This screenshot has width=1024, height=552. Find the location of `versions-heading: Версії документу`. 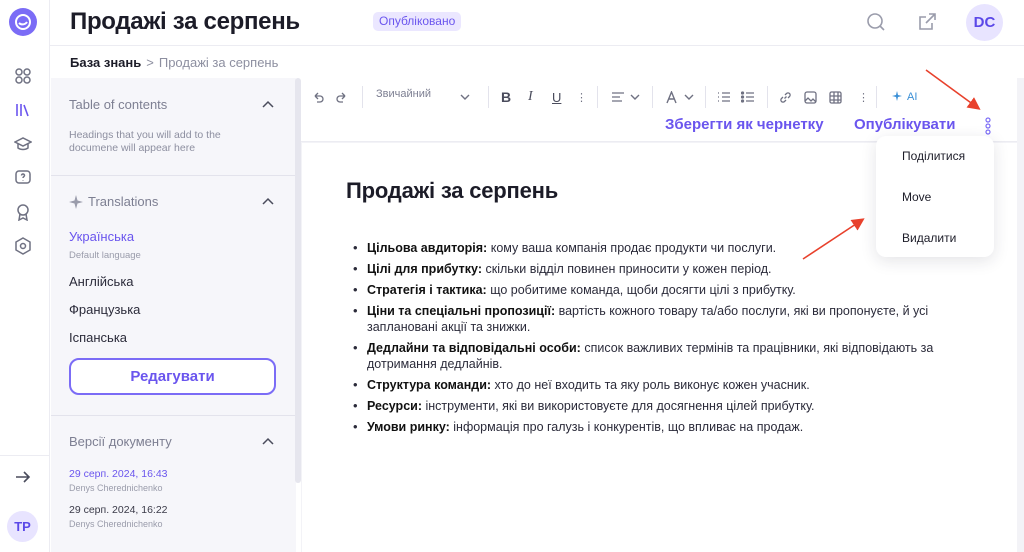

versions-heading: Версії документу is located at coordinates (120, 441).